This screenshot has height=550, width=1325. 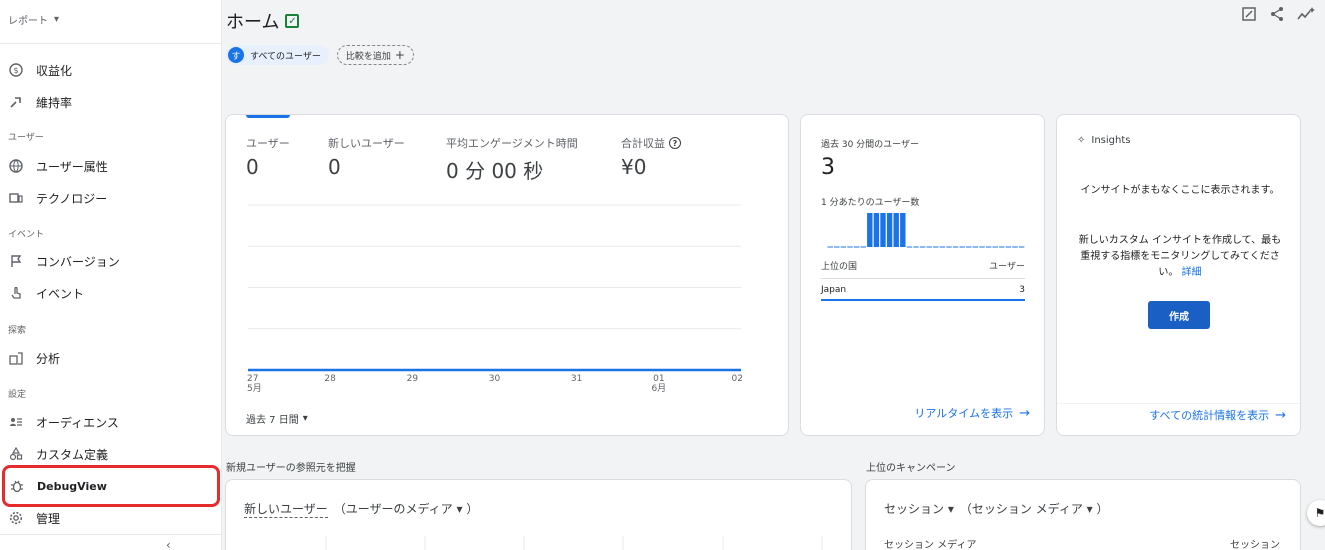 I want to click on help-icon: ?, so click(x=675, y=143).